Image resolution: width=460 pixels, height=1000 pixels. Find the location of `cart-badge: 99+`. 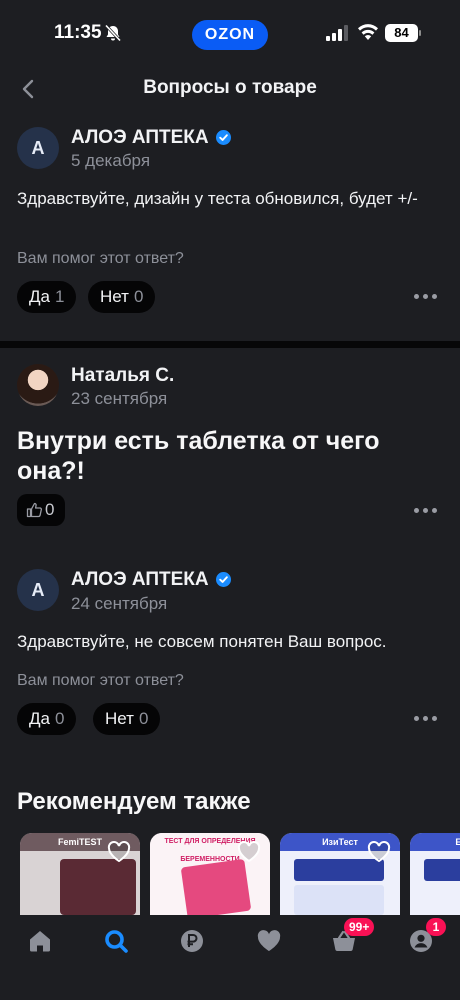

cart-badge: 99+ is located at coordinates (359, 927).